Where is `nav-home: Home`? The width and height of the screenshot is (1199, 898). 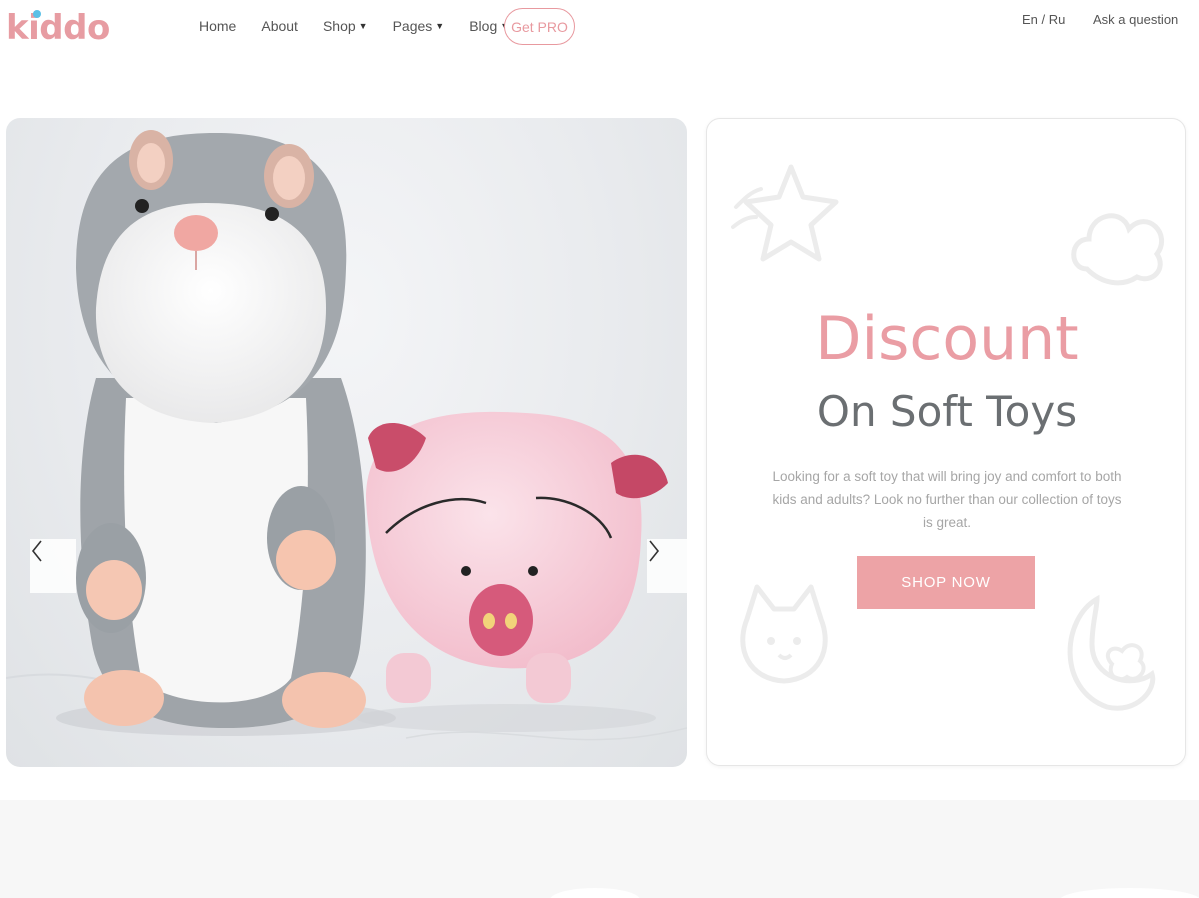
nav-home: Home is located at coordinates (217, 26).